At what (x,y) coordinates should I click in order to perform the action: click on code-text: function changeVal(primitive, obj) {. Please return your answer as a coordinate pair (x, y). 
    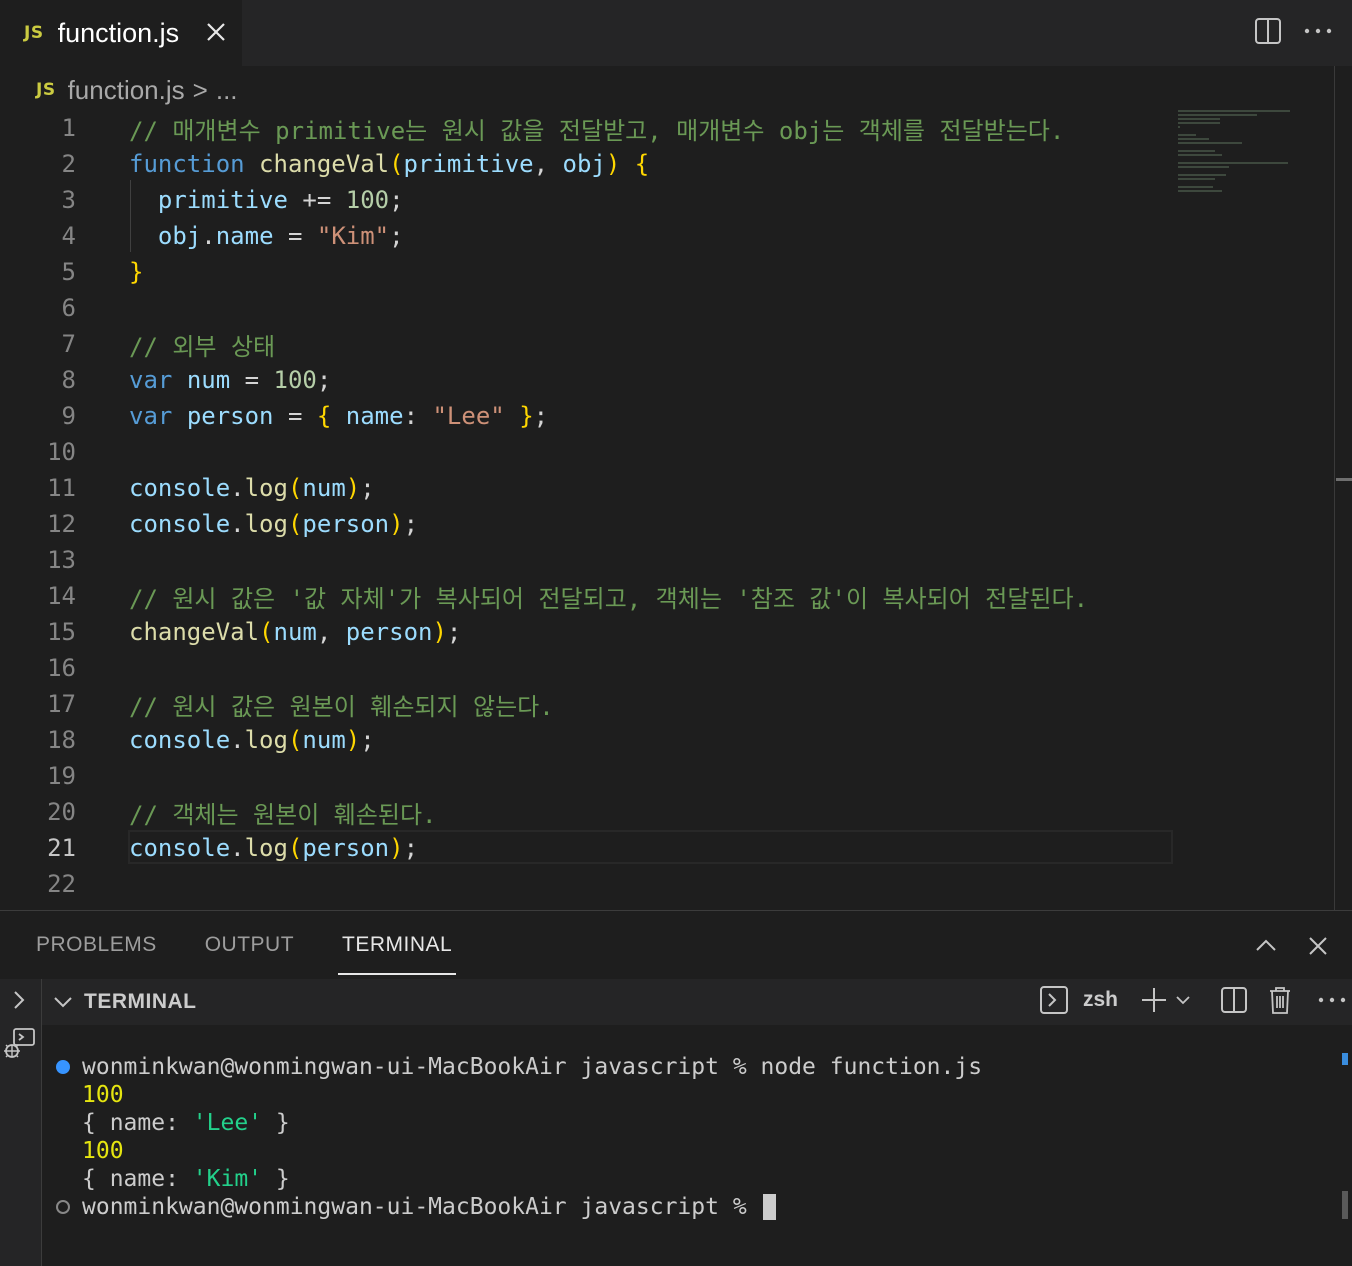
    Looking at the image, I should click on (389, 164).